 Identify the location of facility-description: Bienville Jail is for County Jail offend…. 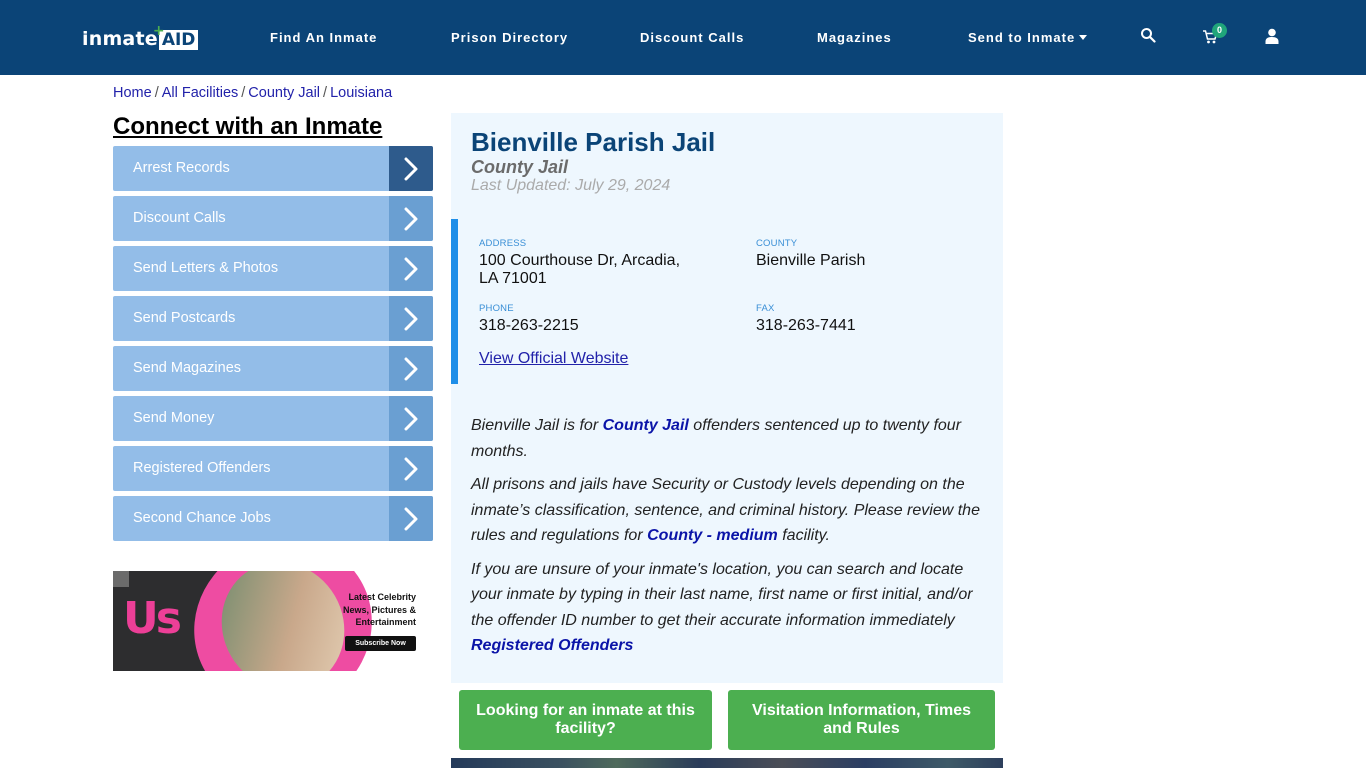
(731, 540).